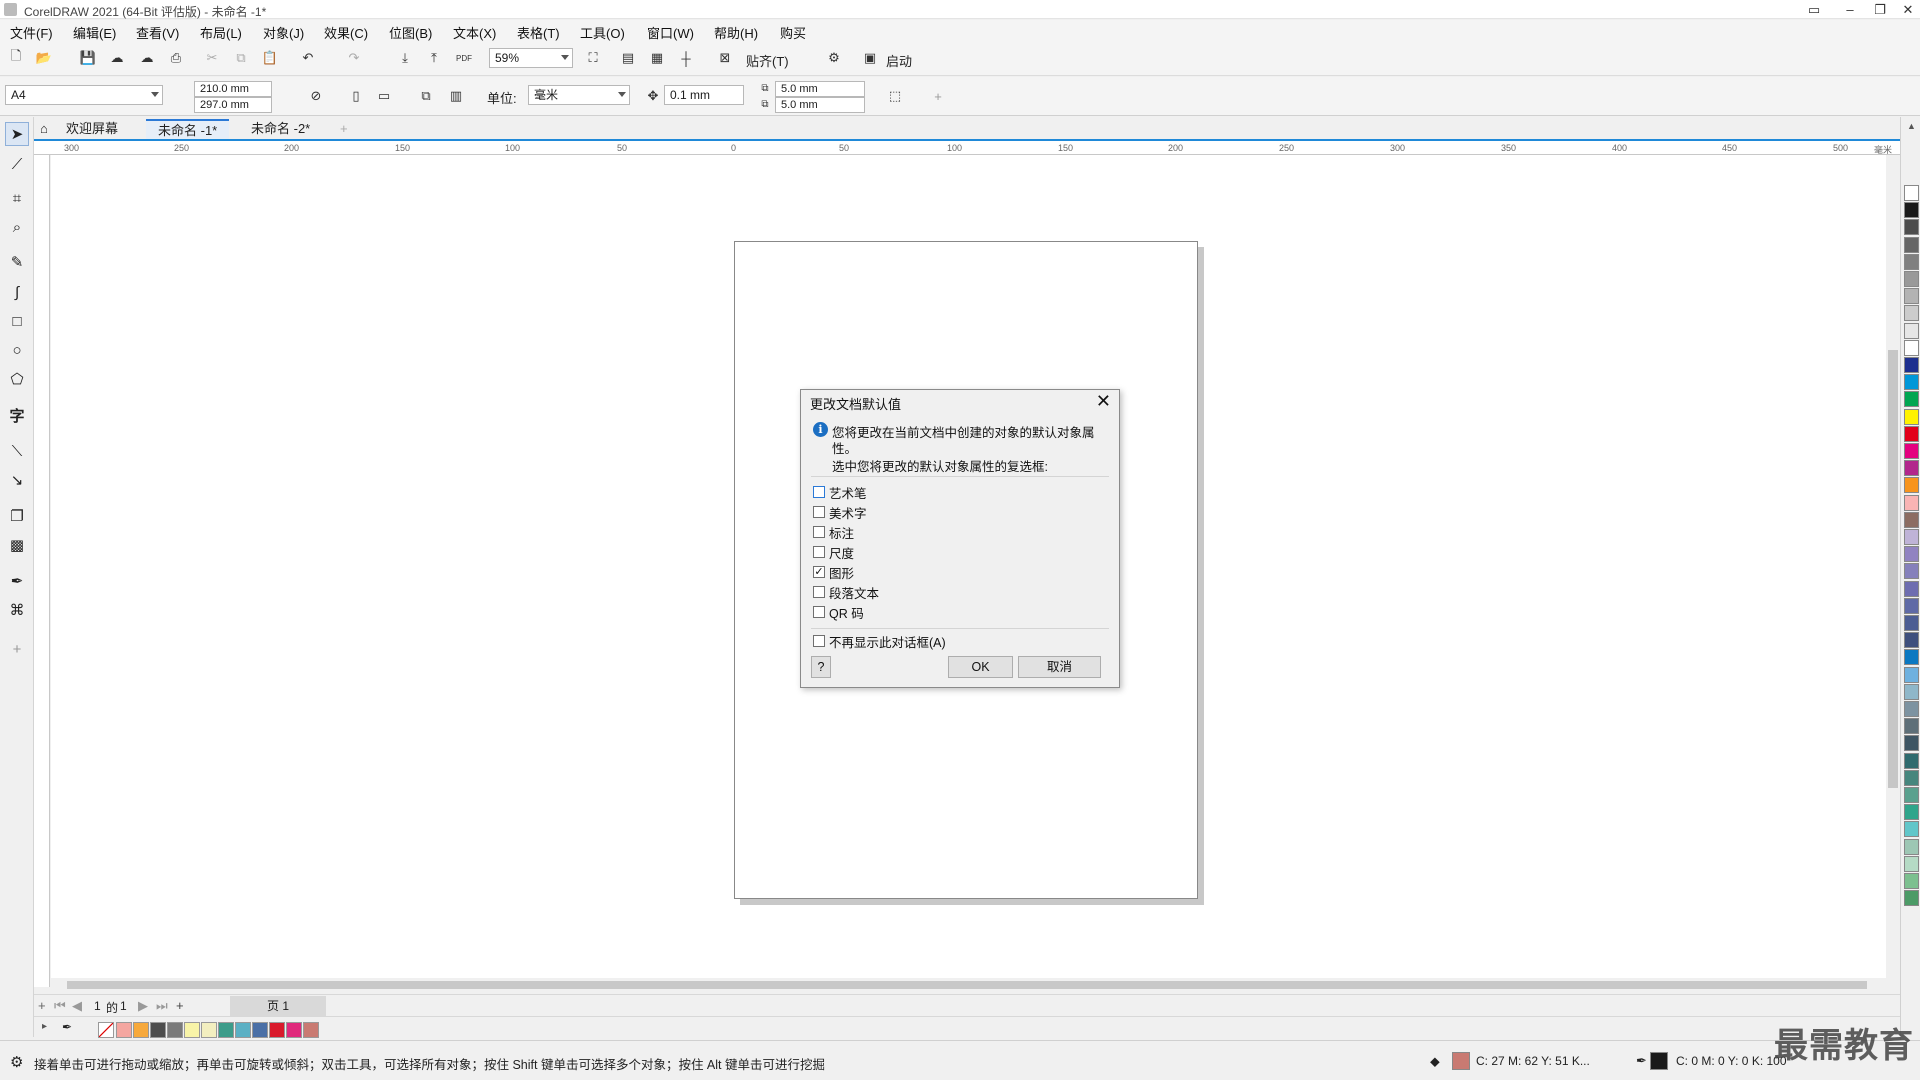 This screenshot has height=1080, width=1920. What do you see at coordinates (17, 516) in the screenshot?
I see `drop-shadow-tool-icon: ❐` at bounding box center [17, 516].